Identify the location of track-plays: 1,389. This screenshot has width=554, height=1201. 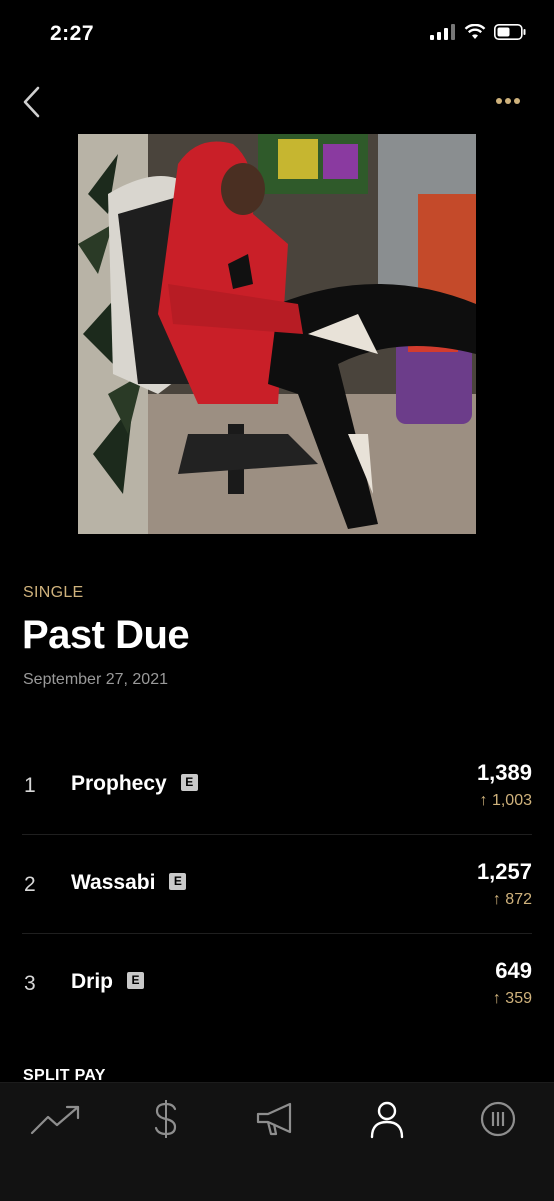
(504, 772).